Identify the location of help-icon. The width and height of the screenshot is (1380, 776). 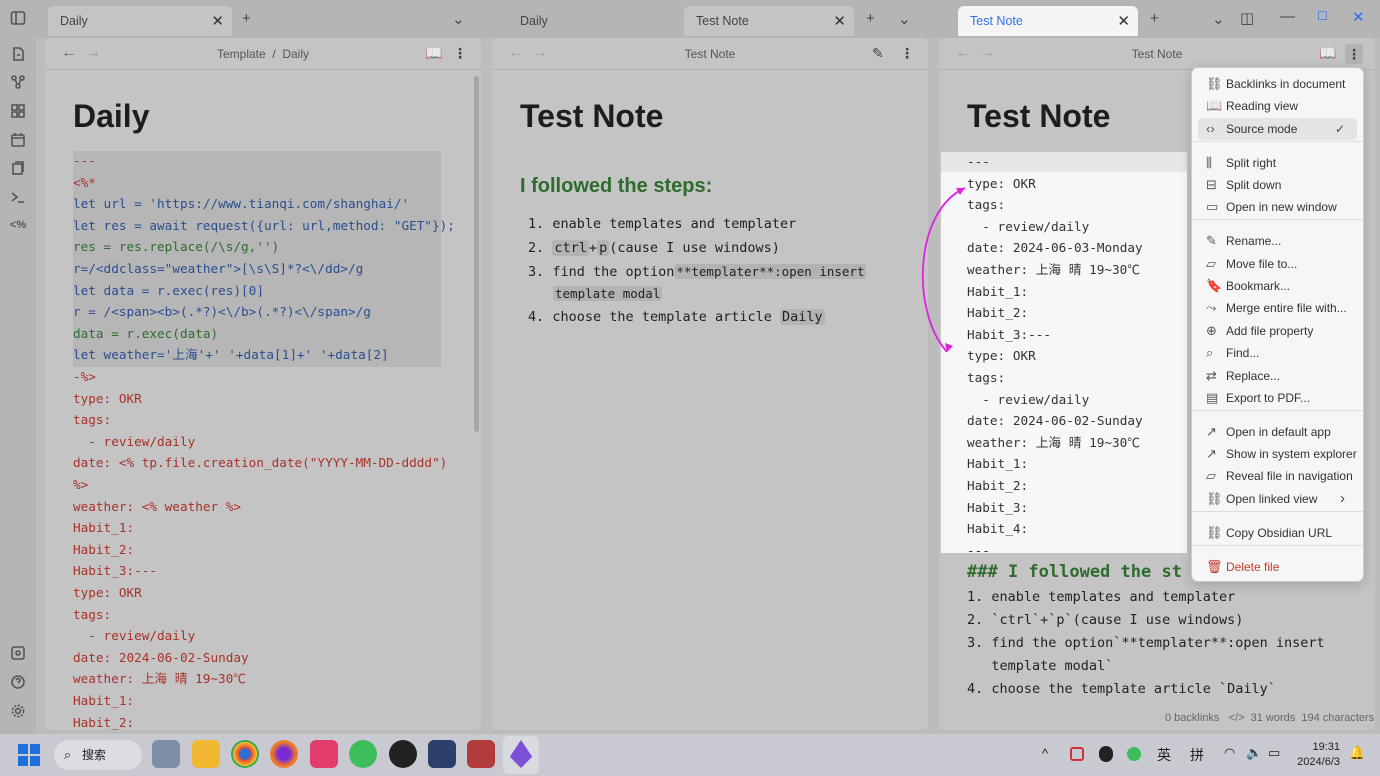
(18, 682).